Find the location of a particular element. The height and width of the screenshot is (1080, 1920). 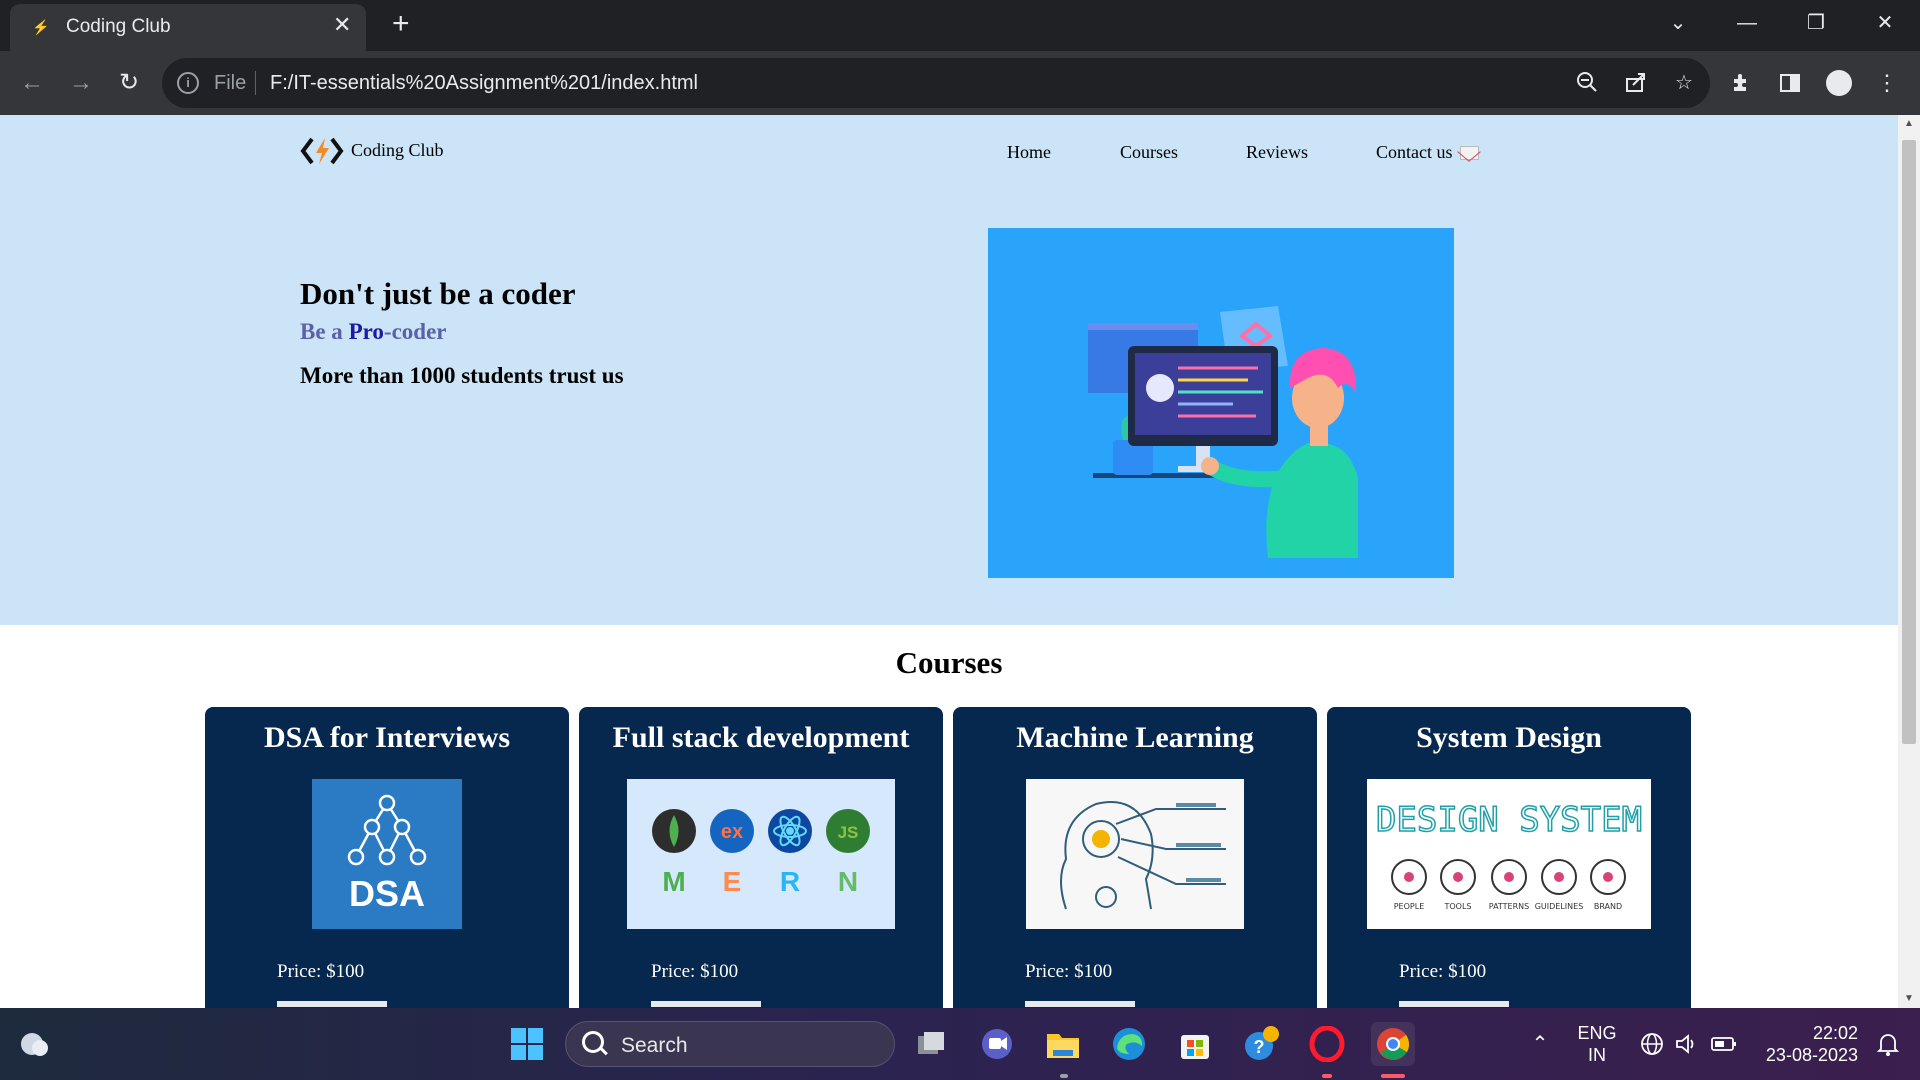

ds-label-guidelines: GUIDELINES is located at coordinates (1559, 906).